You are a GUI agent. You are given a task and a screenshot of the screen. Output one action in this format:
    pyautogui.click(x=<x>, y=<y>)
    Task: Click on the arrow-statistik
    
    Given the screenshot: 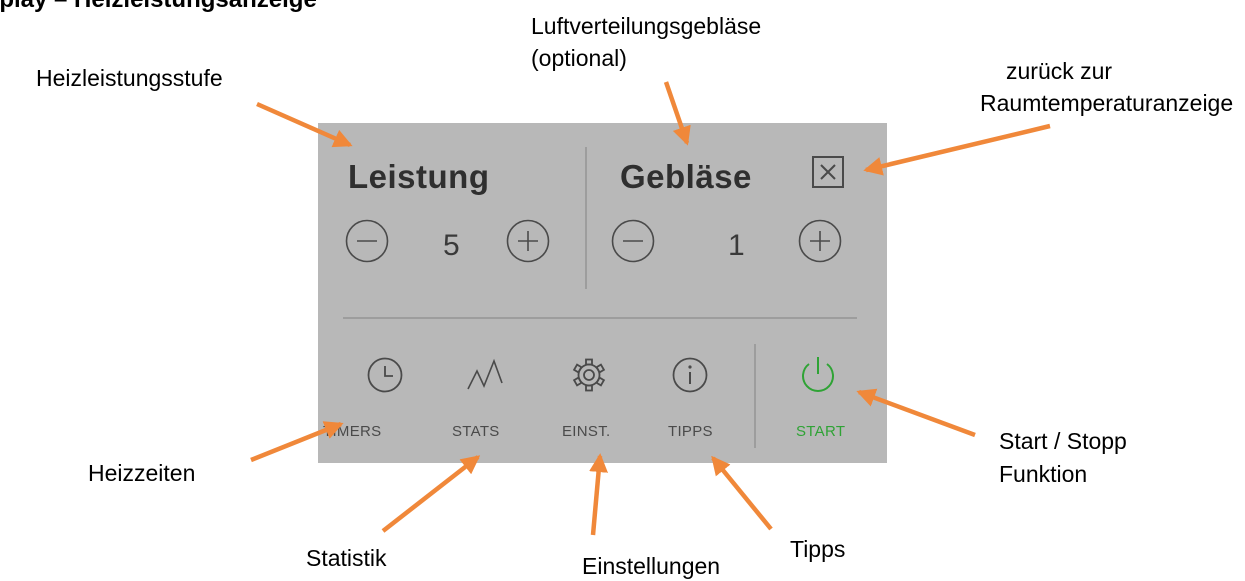 What is the action you would take?
    pyautogui.click(x=431, y=494)
    